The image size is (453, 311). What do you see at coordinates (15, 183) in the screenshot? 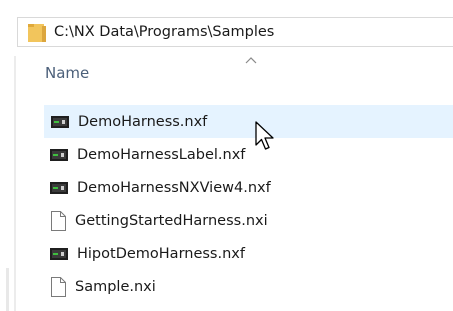
I see `navigation-pane-divider` at bounding box center [15, 183].